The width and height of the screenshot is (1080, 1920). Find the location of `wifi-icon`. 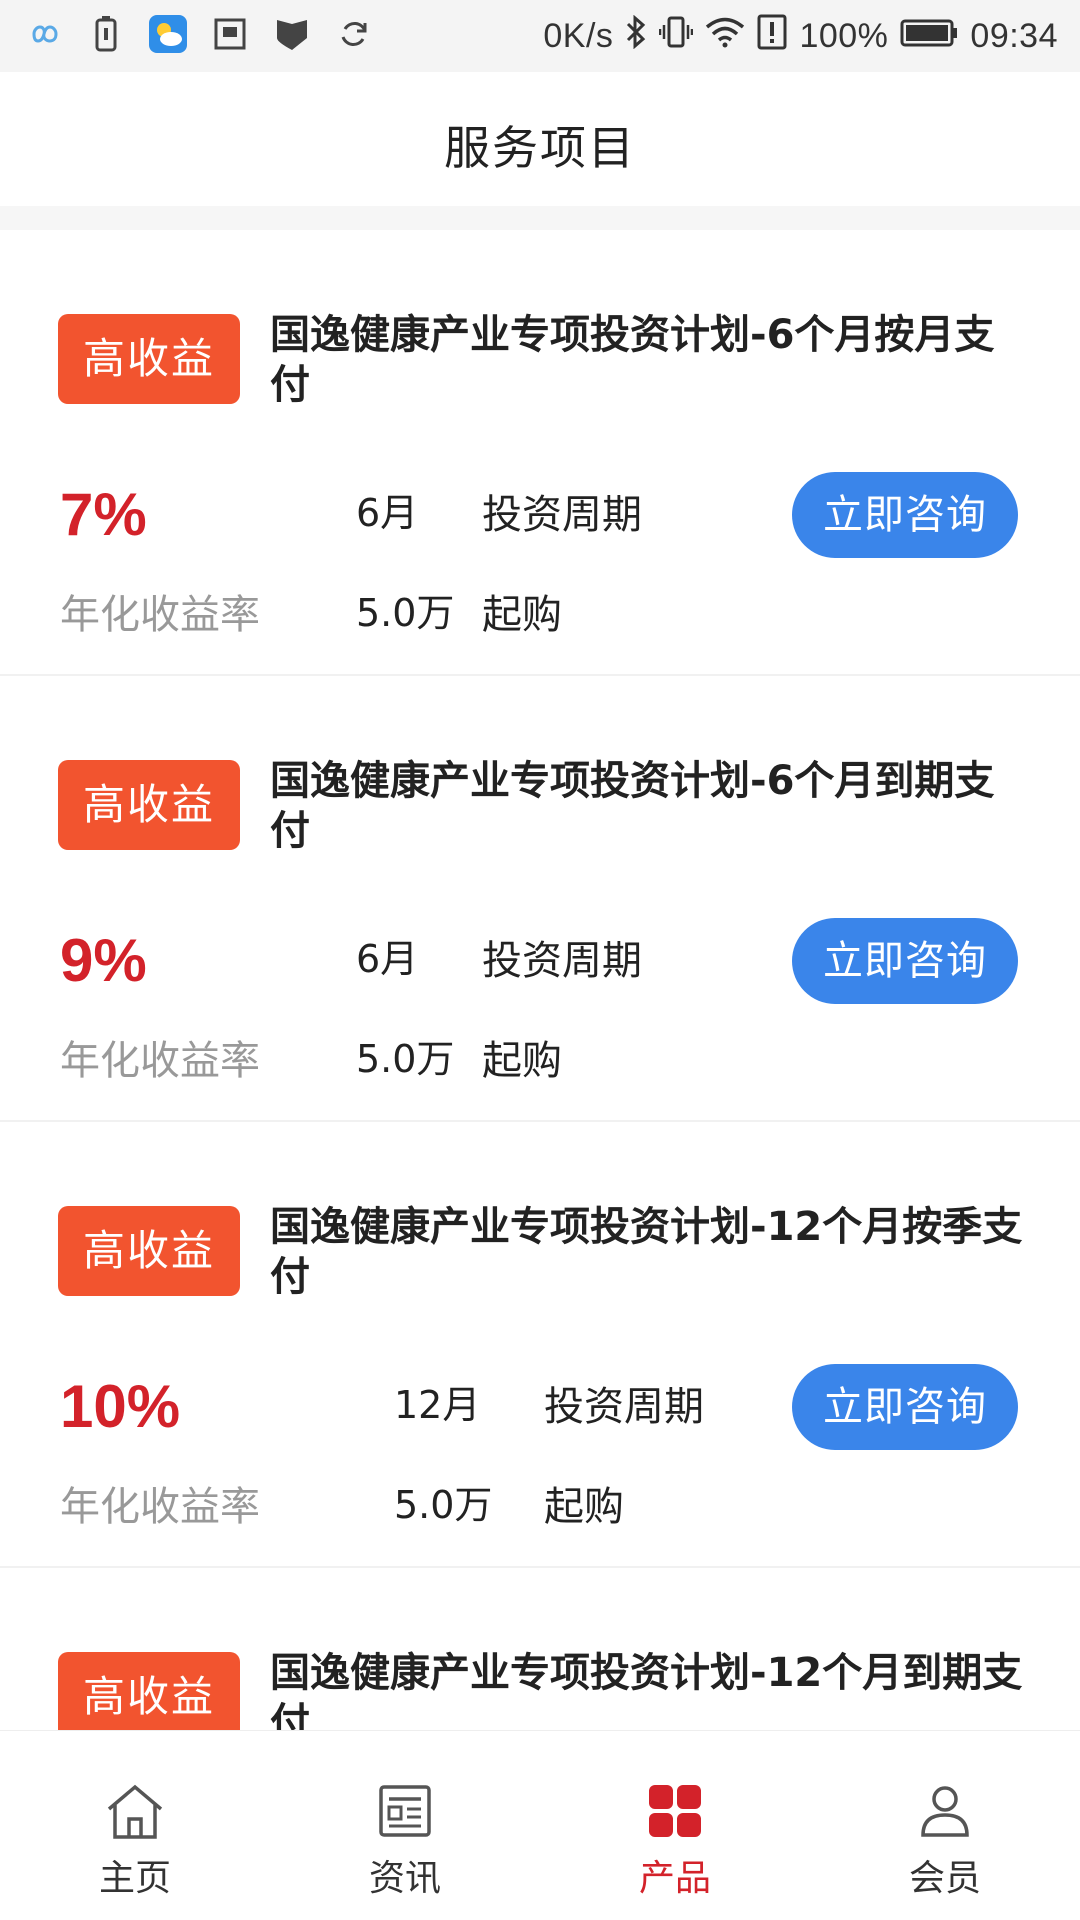

wifi-icon is located at coordinates (725, 36).